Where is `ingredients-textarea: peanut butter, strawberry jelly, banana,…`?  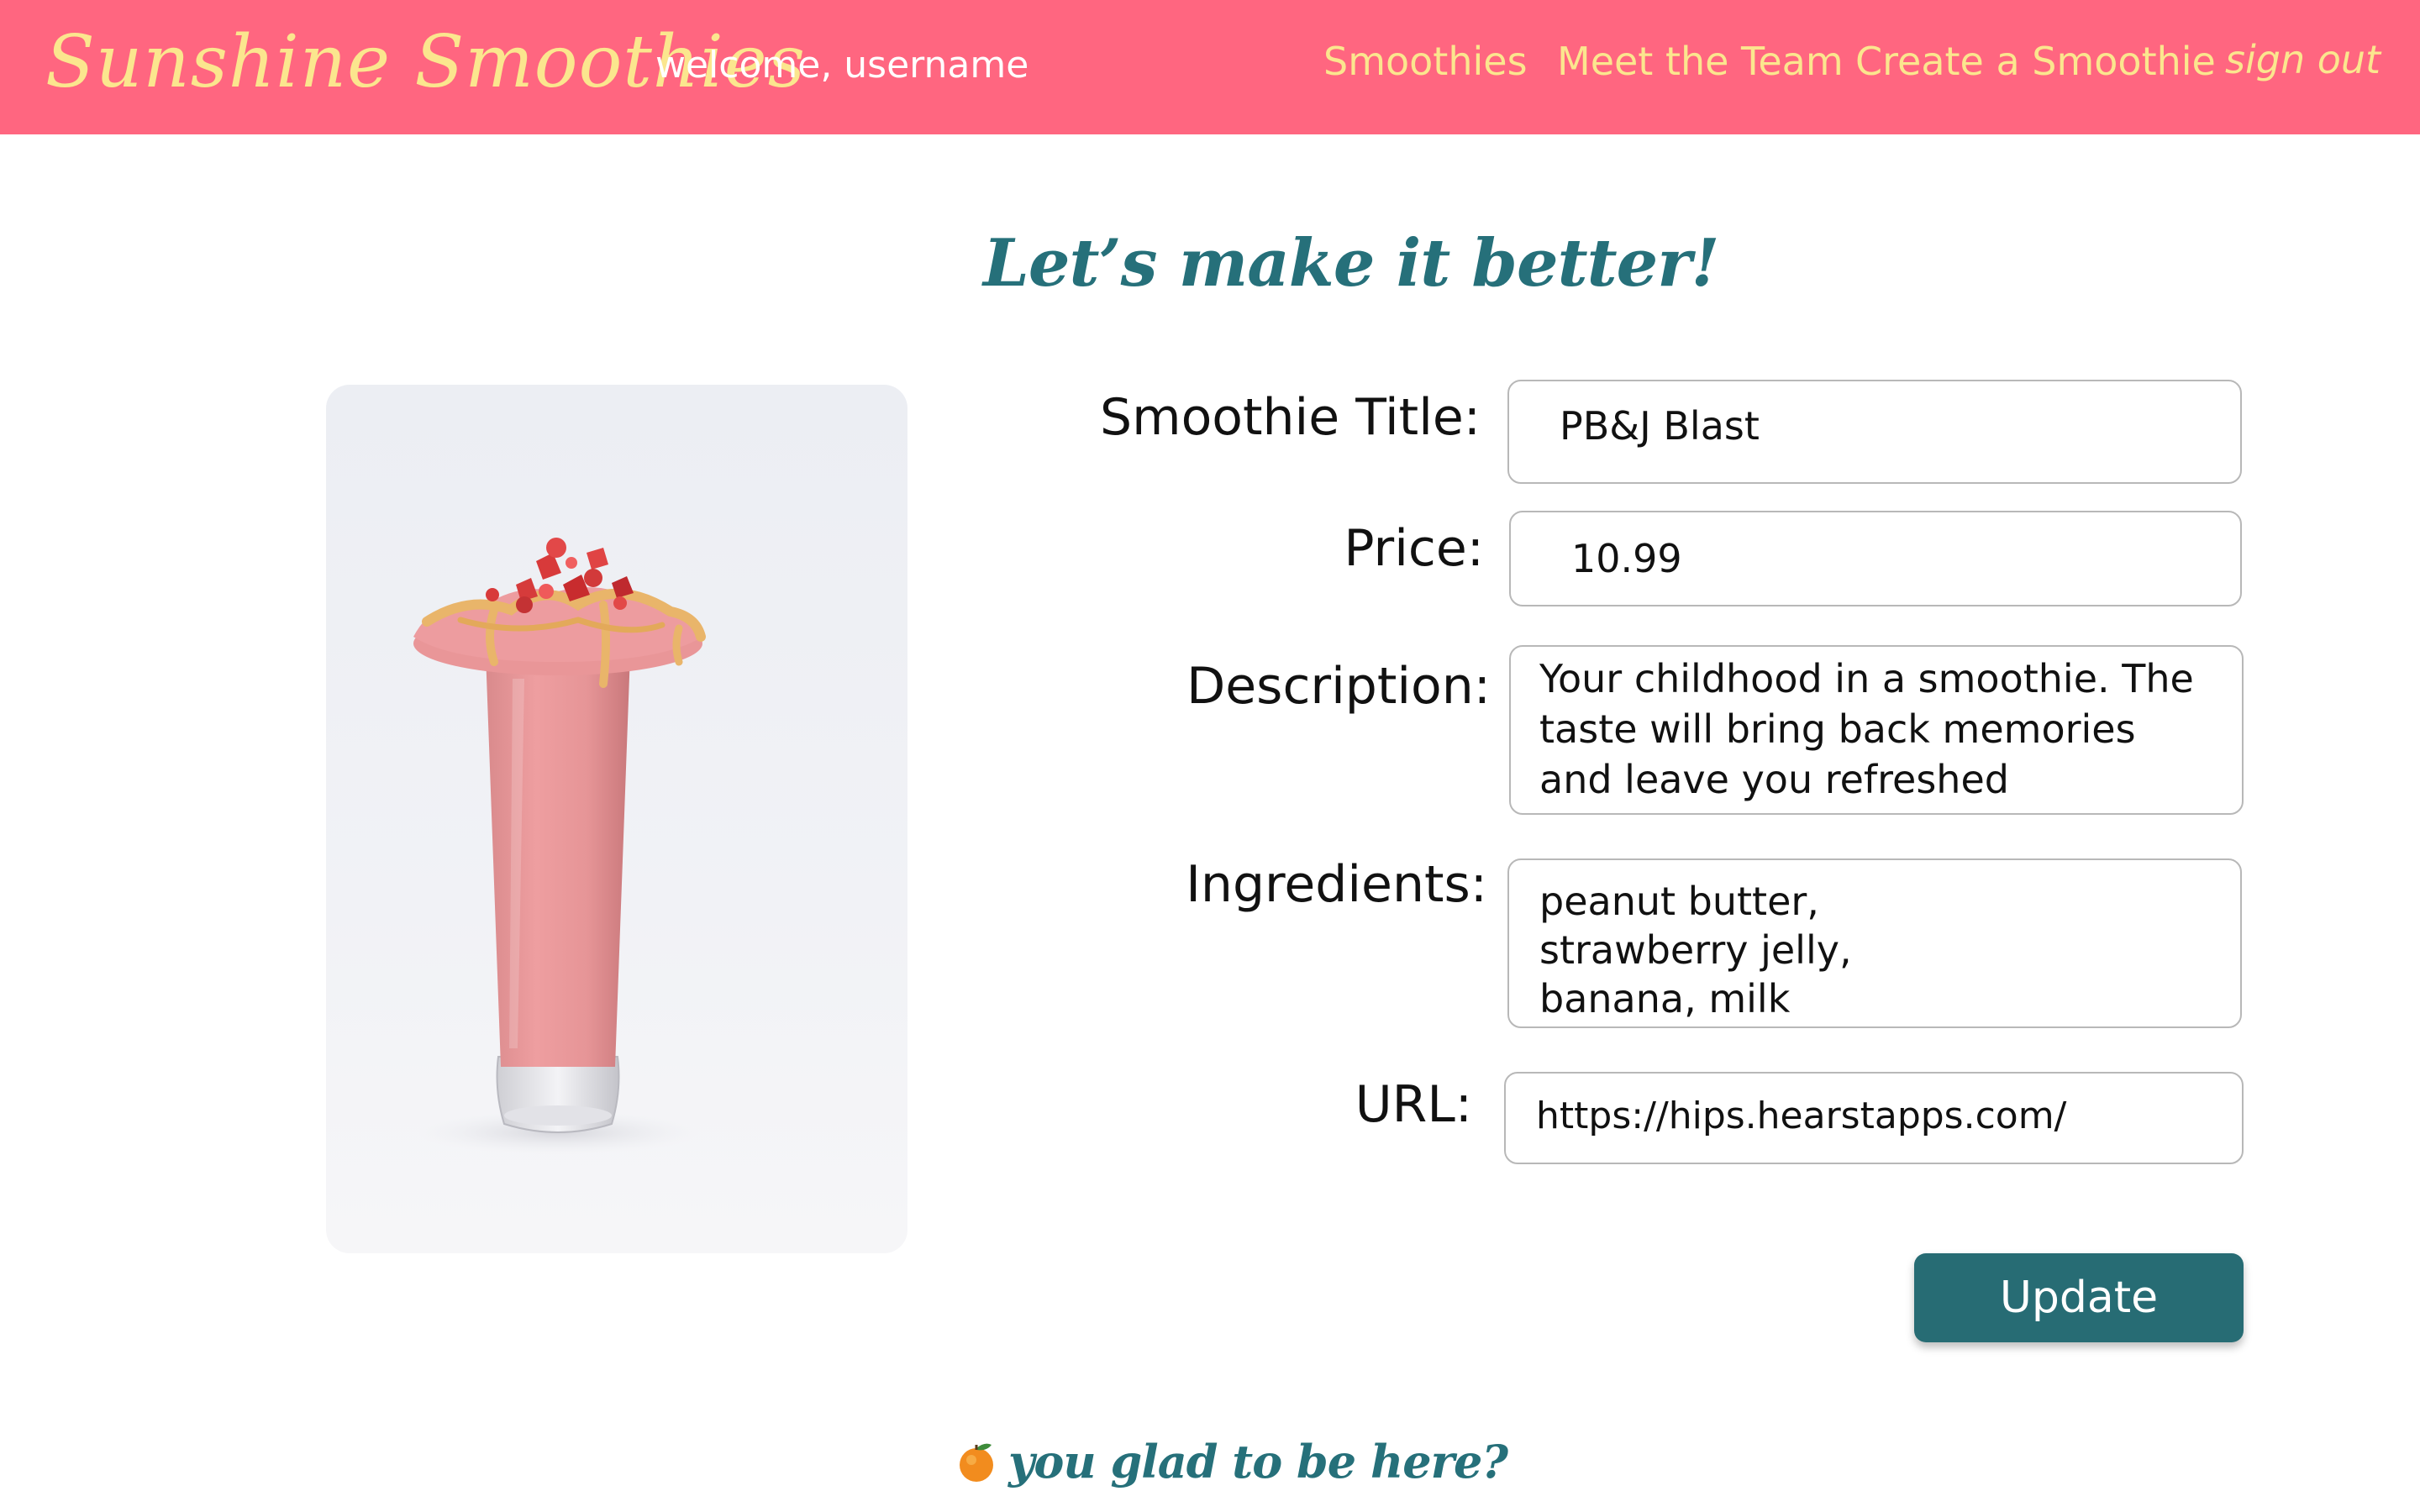 ingredients-textarea: peanut butter, strawberry jelly, banana,… is located at coordinates (1874, 943).